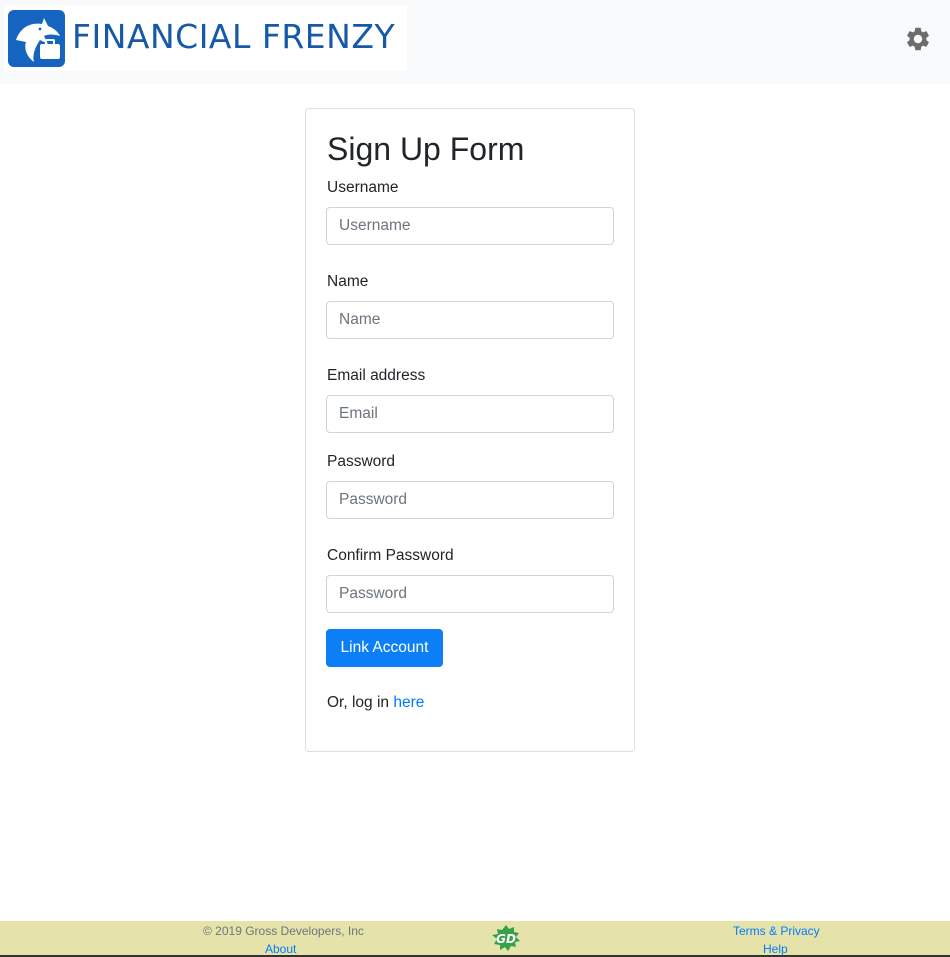 The height and width of the screenshot is (957, 950). I want to click on shark-briefcase-logo-icon, so click(36, 38).